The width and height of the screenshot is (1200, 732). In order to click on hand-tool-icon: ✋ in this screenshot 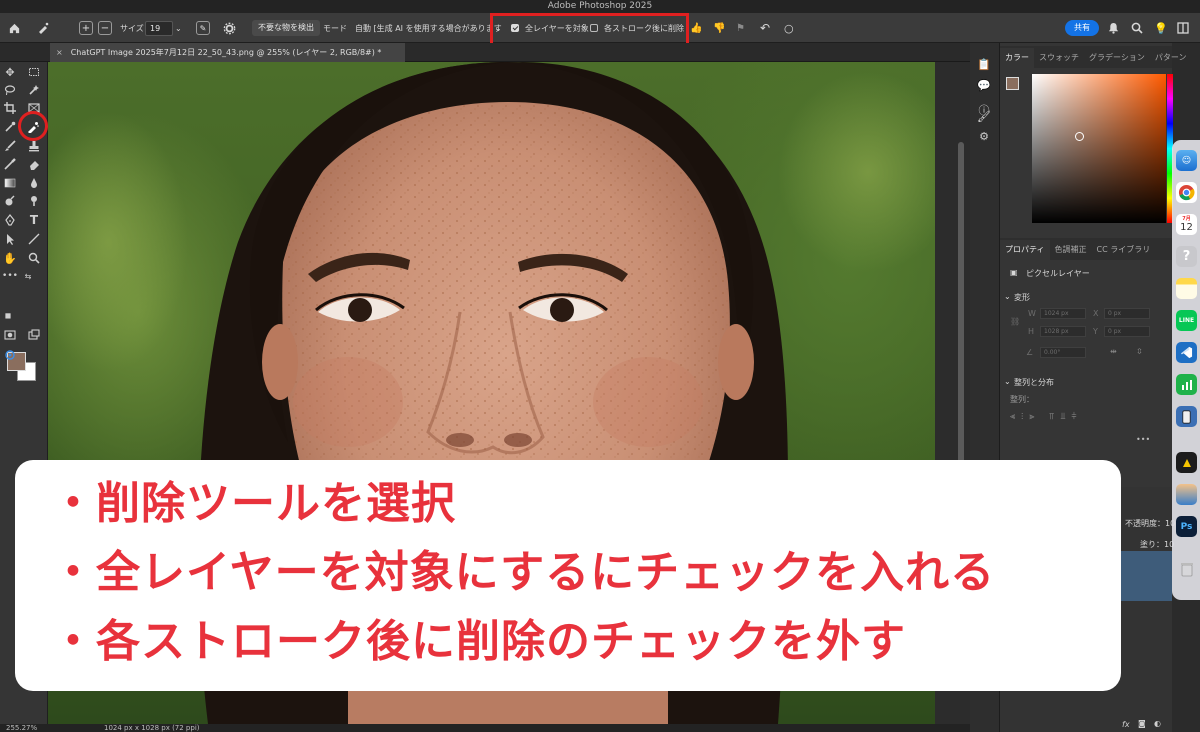, I will do `click(10, 258)`.